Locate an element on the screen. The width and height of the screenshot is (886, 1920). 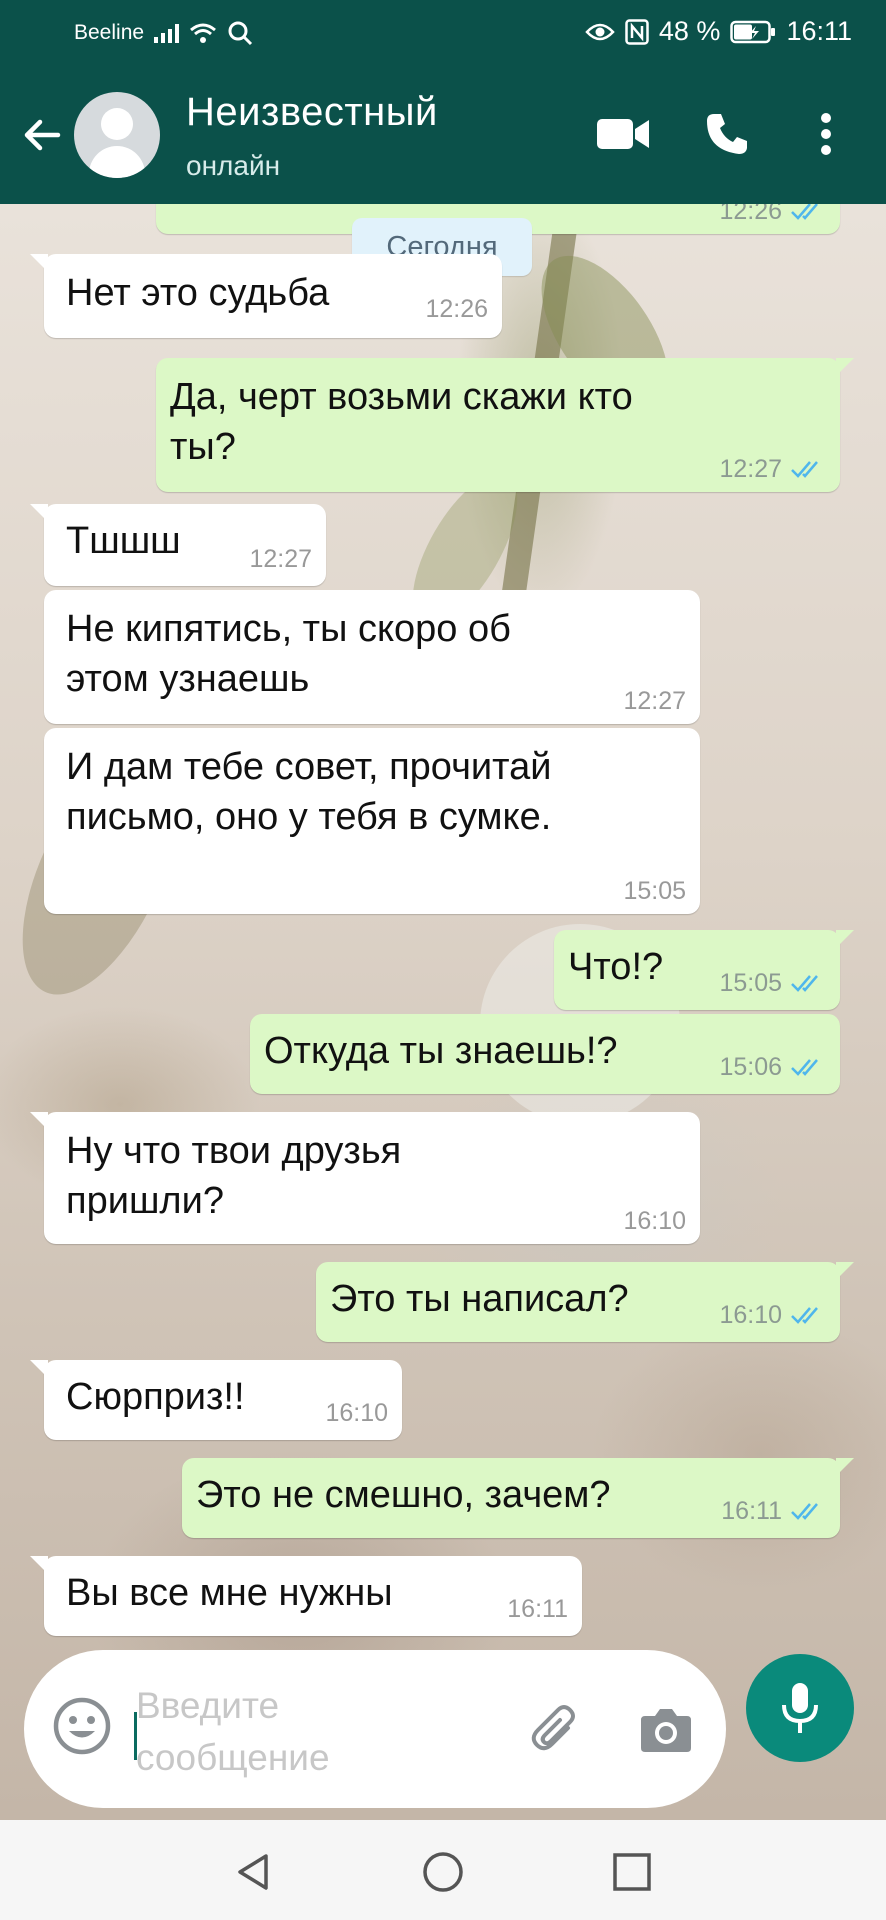
phone-call-icon is located at coordinates (727, 134).